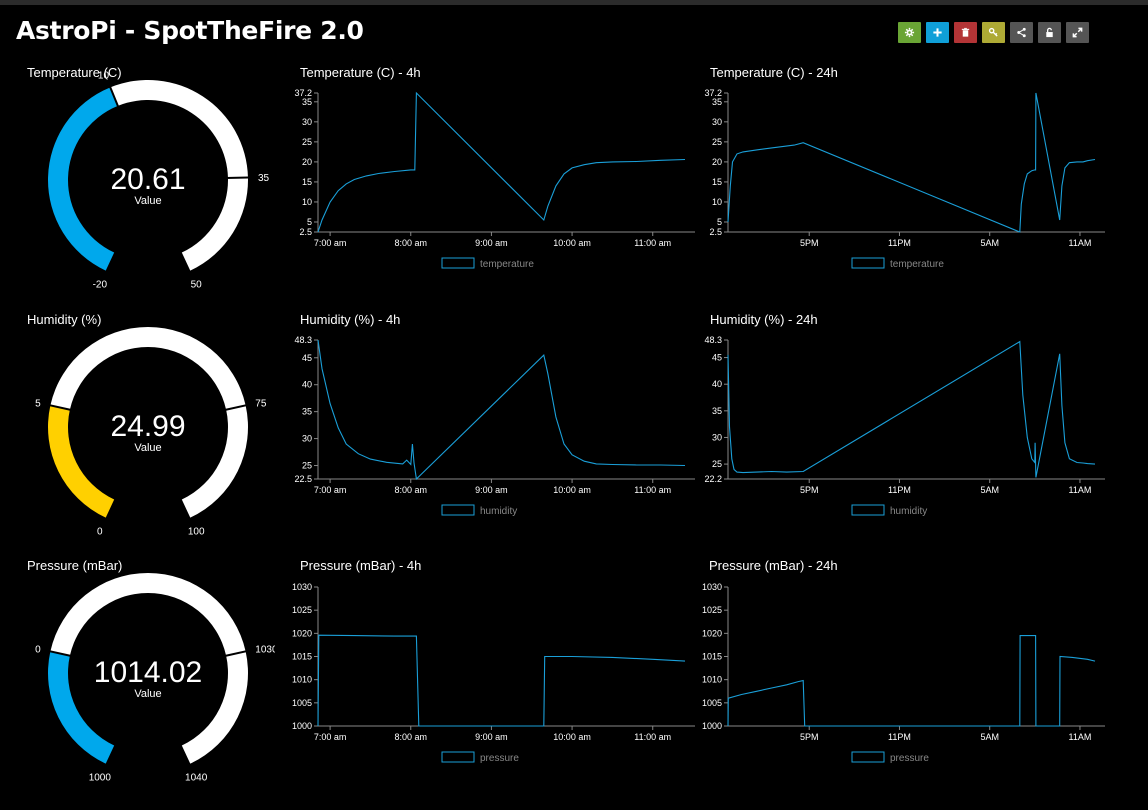 This screenshot has height=810, width=1148. I want to click on gear-icon, so click(909, 32).